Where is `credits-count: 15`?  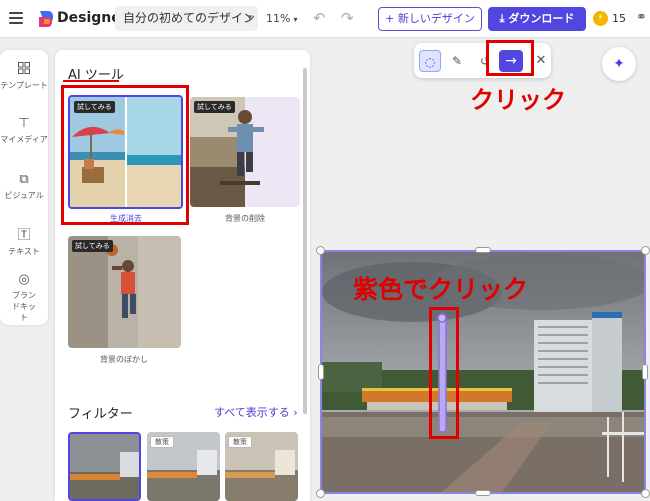
credits-count: 15 is located at coordinates (619, 18).